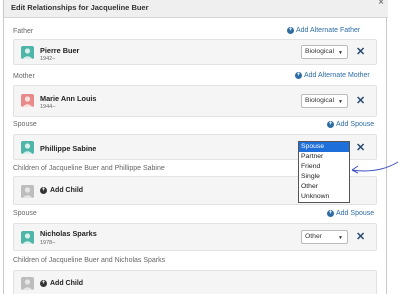 The height and width of the screenshot is (294, 400). Describe the element at coordinates (324, 167) in the screenshot. I see `option-friend: Friend` at that location.